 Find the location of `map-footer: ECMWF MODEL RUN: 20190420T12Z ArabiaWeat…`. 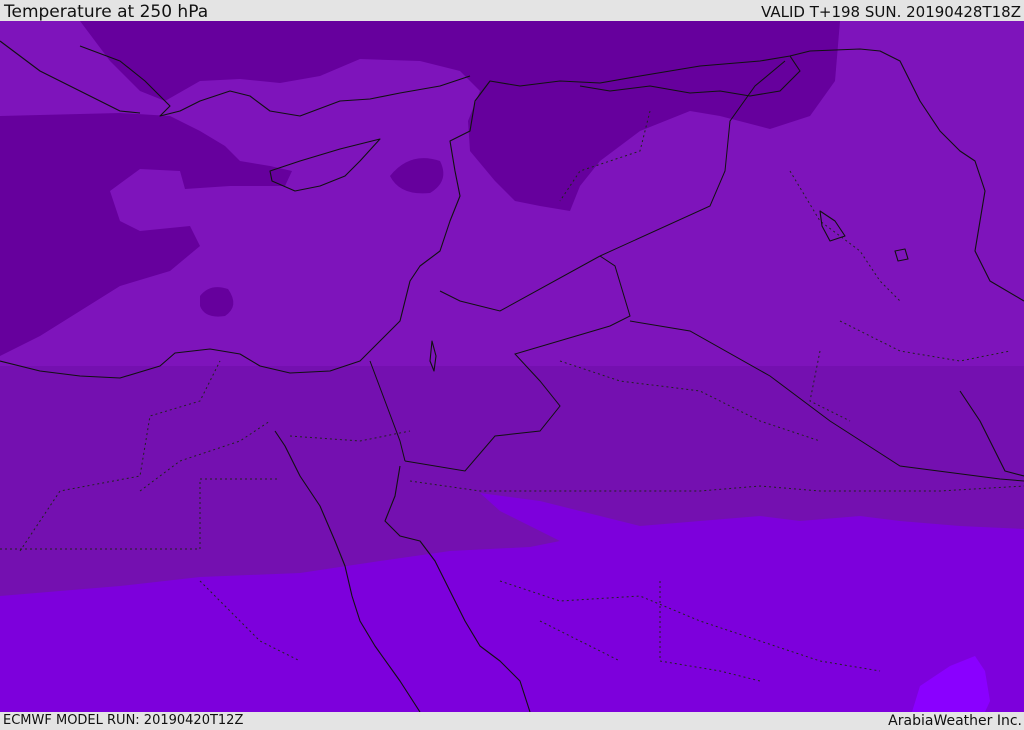

map-footer: ECMWF MODEL RUN: 20190420T12Z ArabiaWeat… is located at coordinates (512, 720).